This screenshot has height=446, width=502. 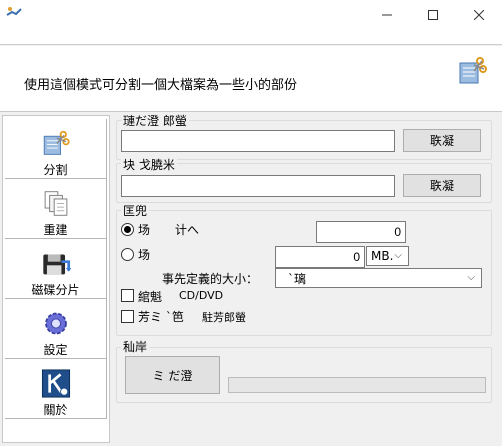 I want to click on progress-bar, so click(x=357, y=385).